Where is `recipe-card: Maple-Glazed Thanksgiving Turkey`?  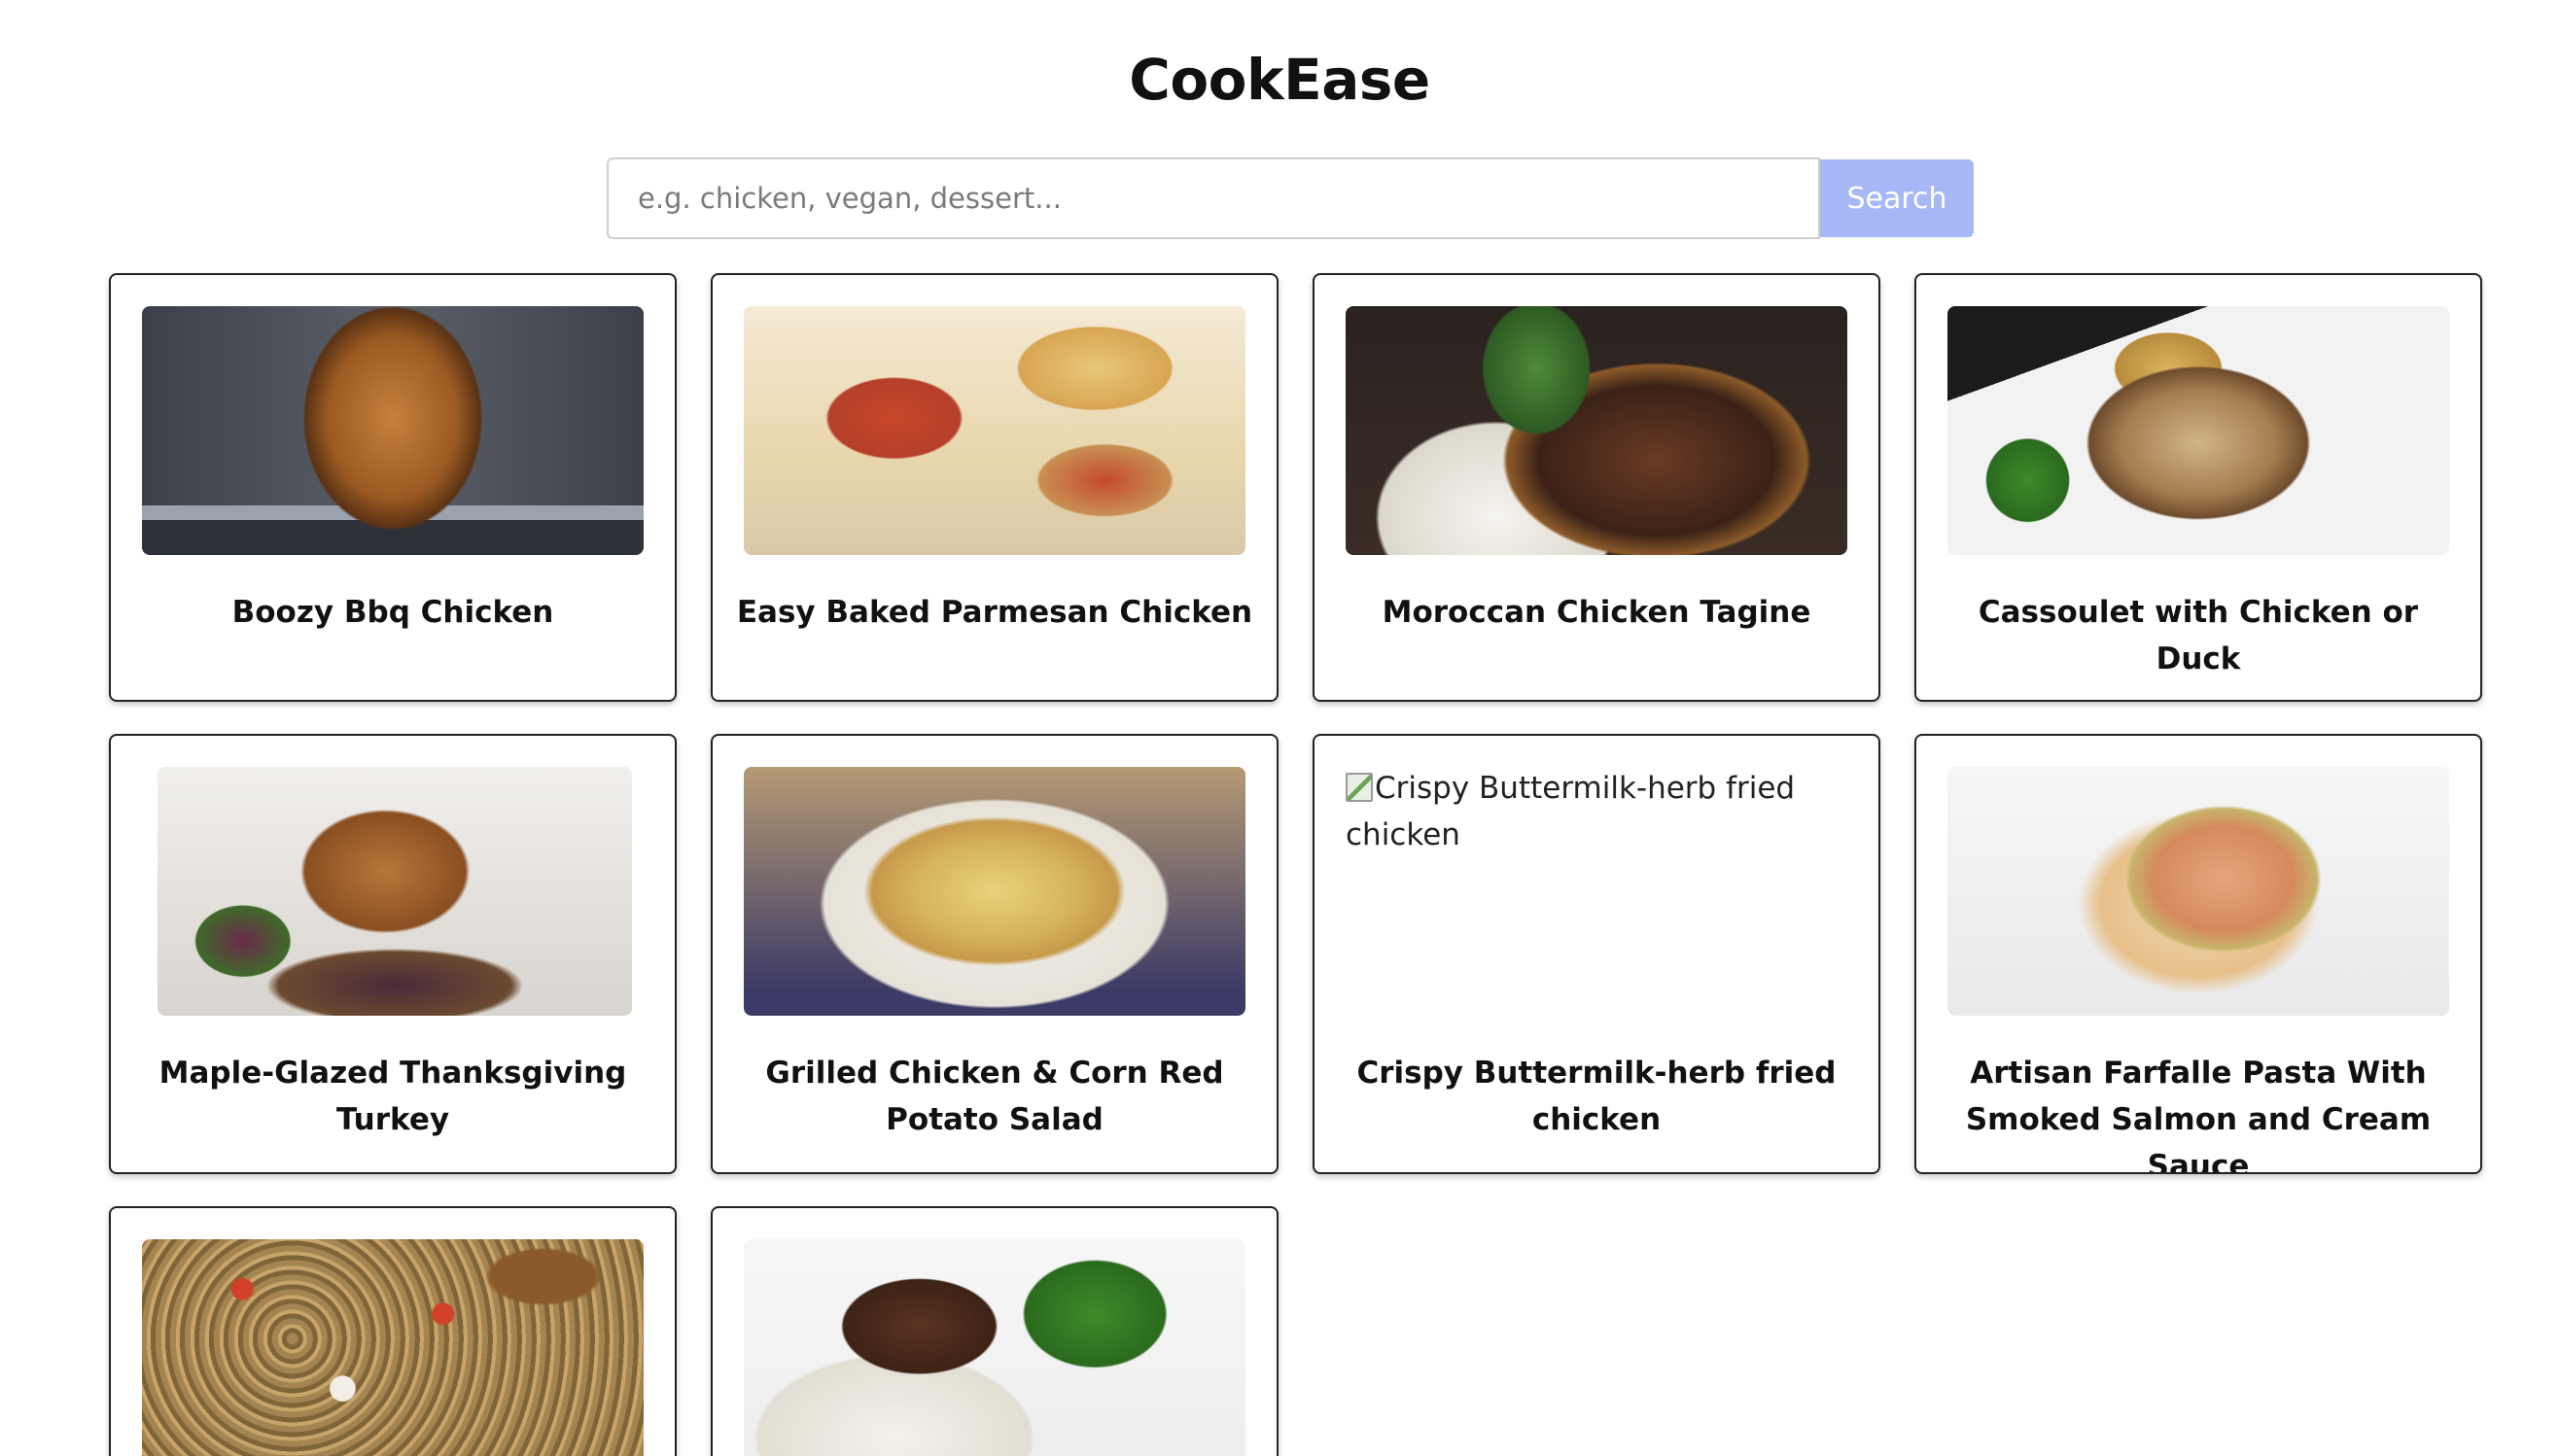 recipe-card: Maple-Glazed Thanksgiving Turkey is located at coordinates (393, 954).